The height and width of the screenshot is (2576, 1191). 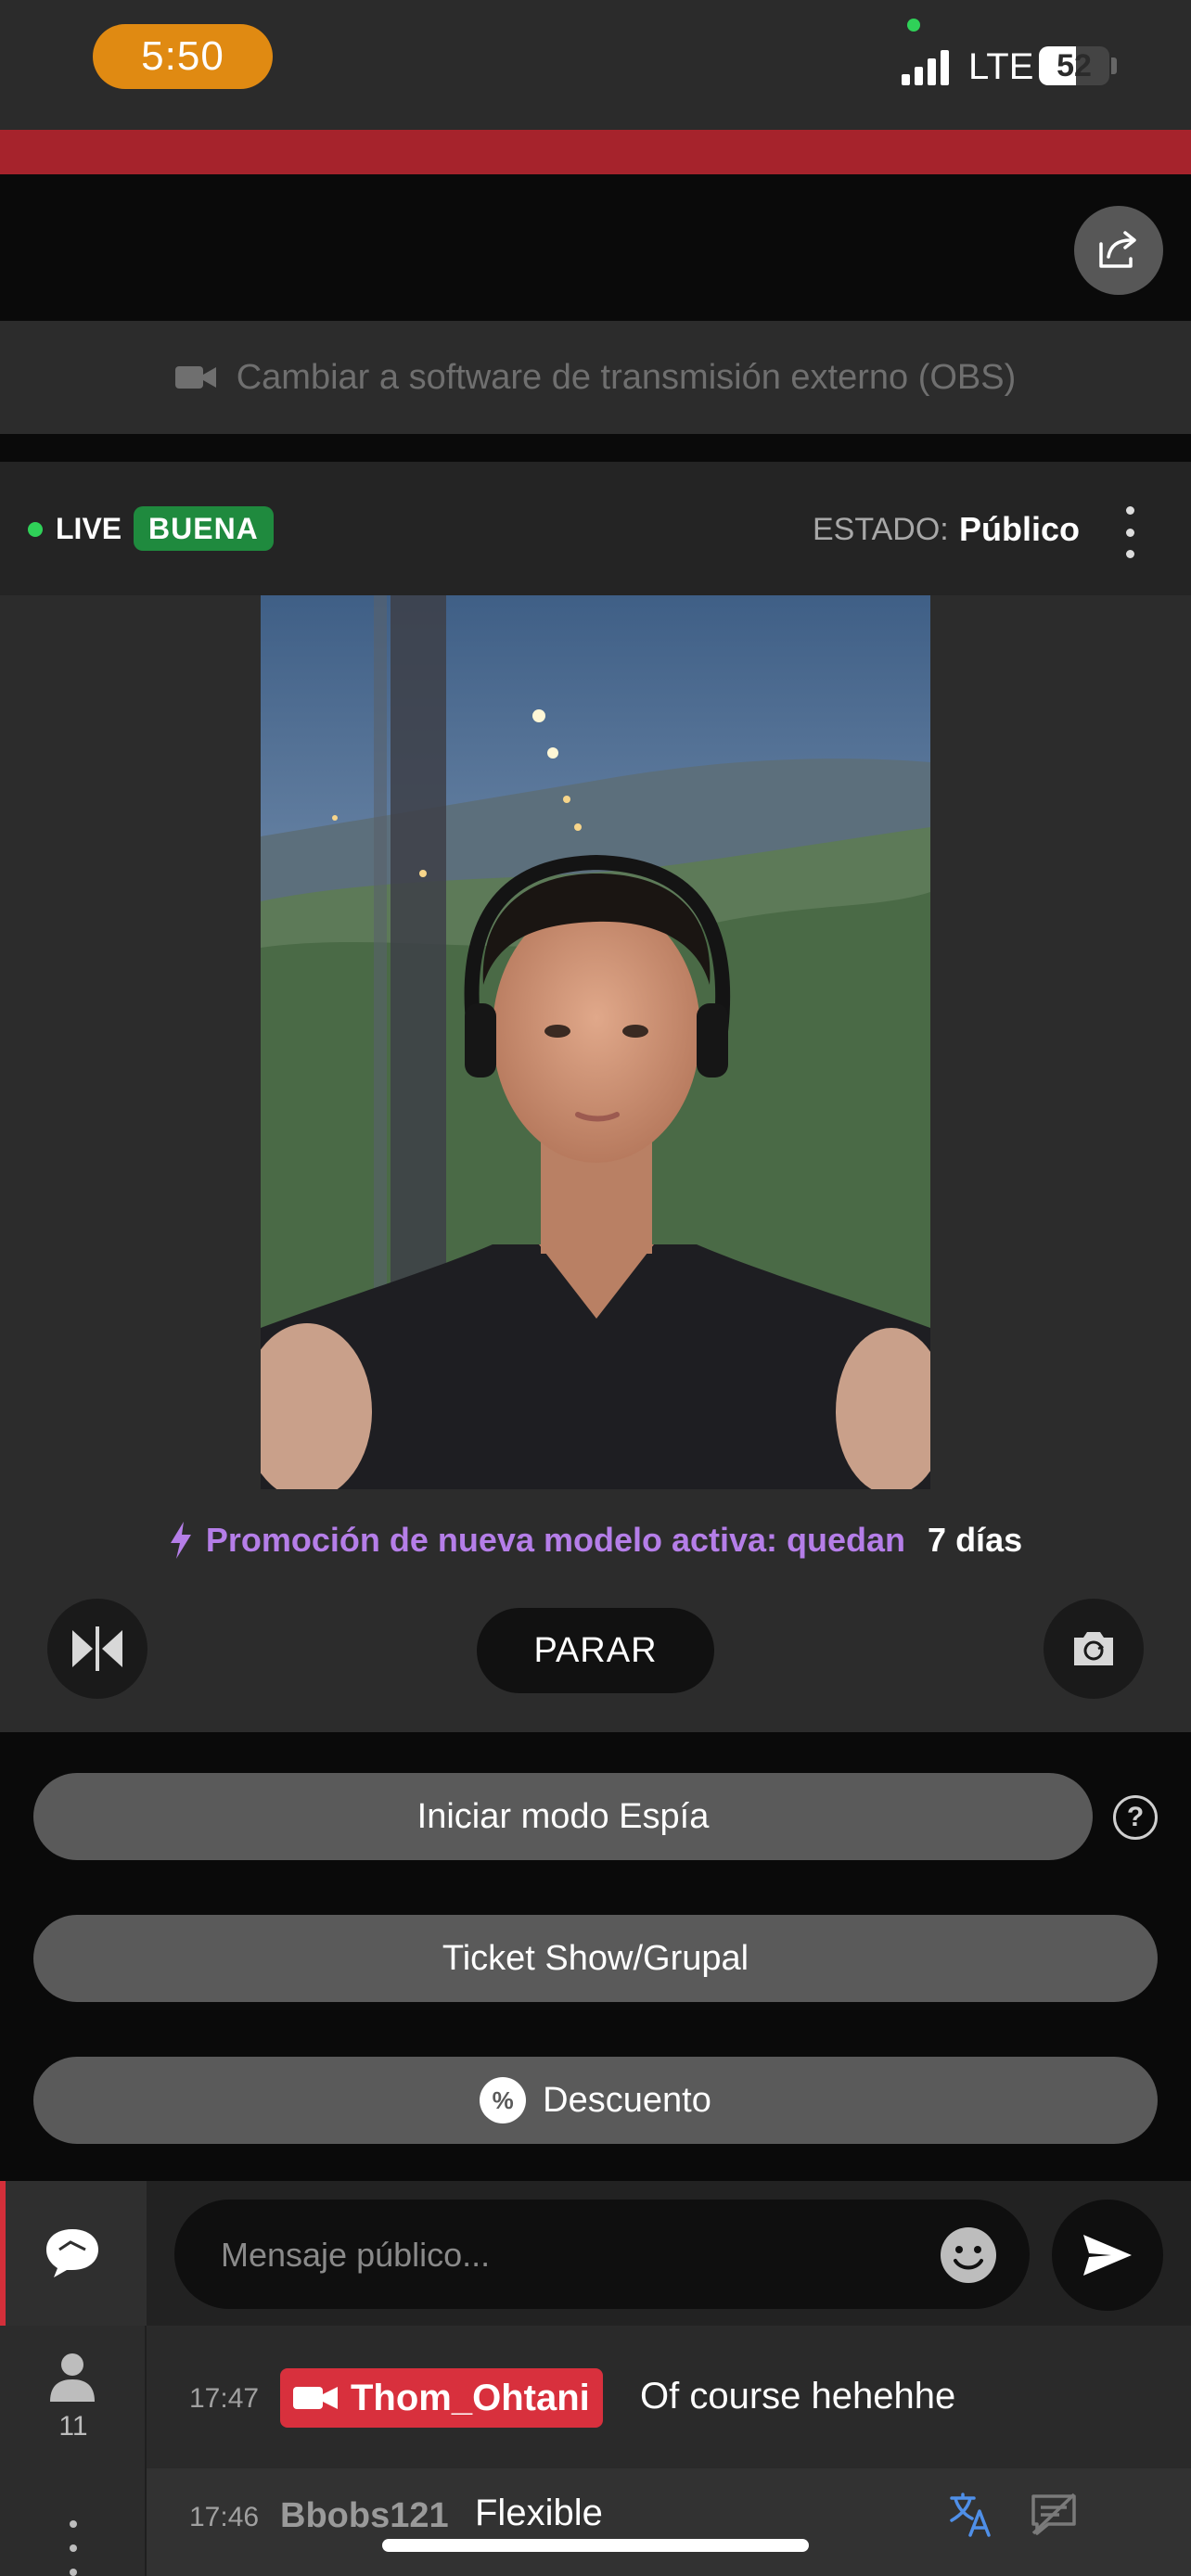 What do you see at coordinates (925, 67) in the screenshot?
I see `signal-icon` at bounding box center [925, 67].